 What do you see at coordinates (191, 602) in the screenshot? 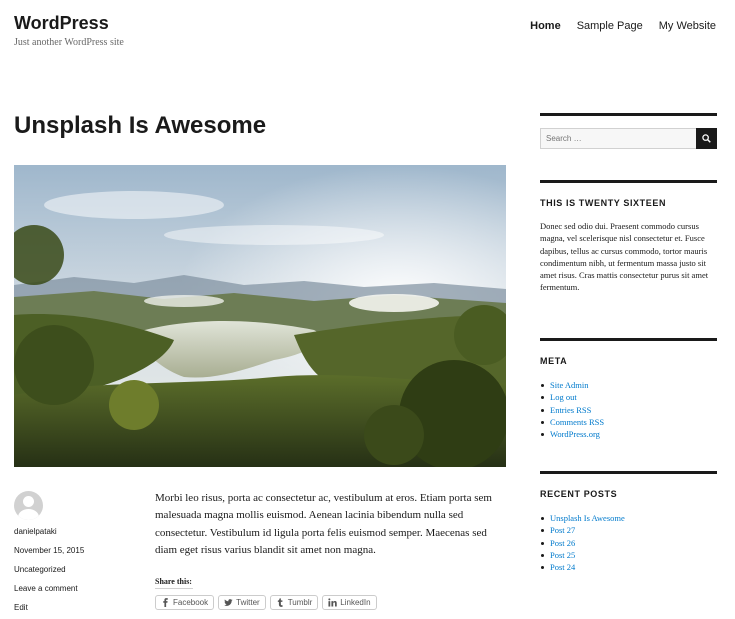
I see `share-facebook-label: Facebook` at bounding box center [191, 602].